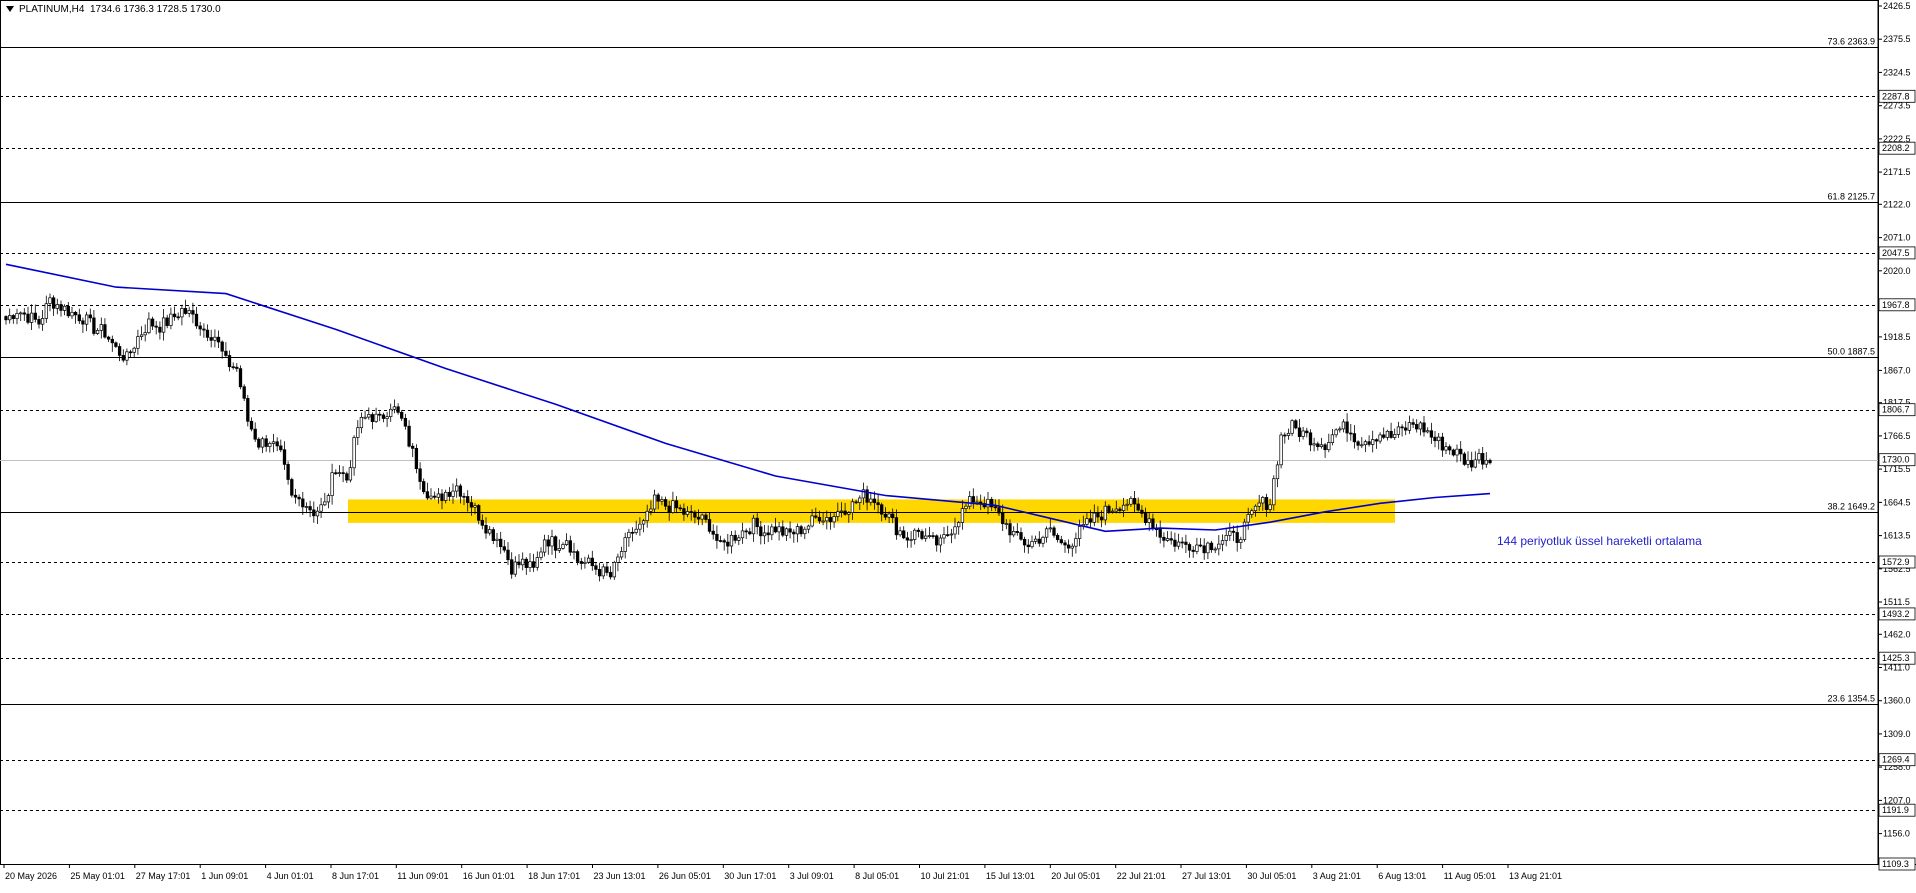 The image size is (1916, 893). Describe the element at coordinates (1896, 305) in the screenshot. I see `level-price-label-3: 1967.8` at that location.